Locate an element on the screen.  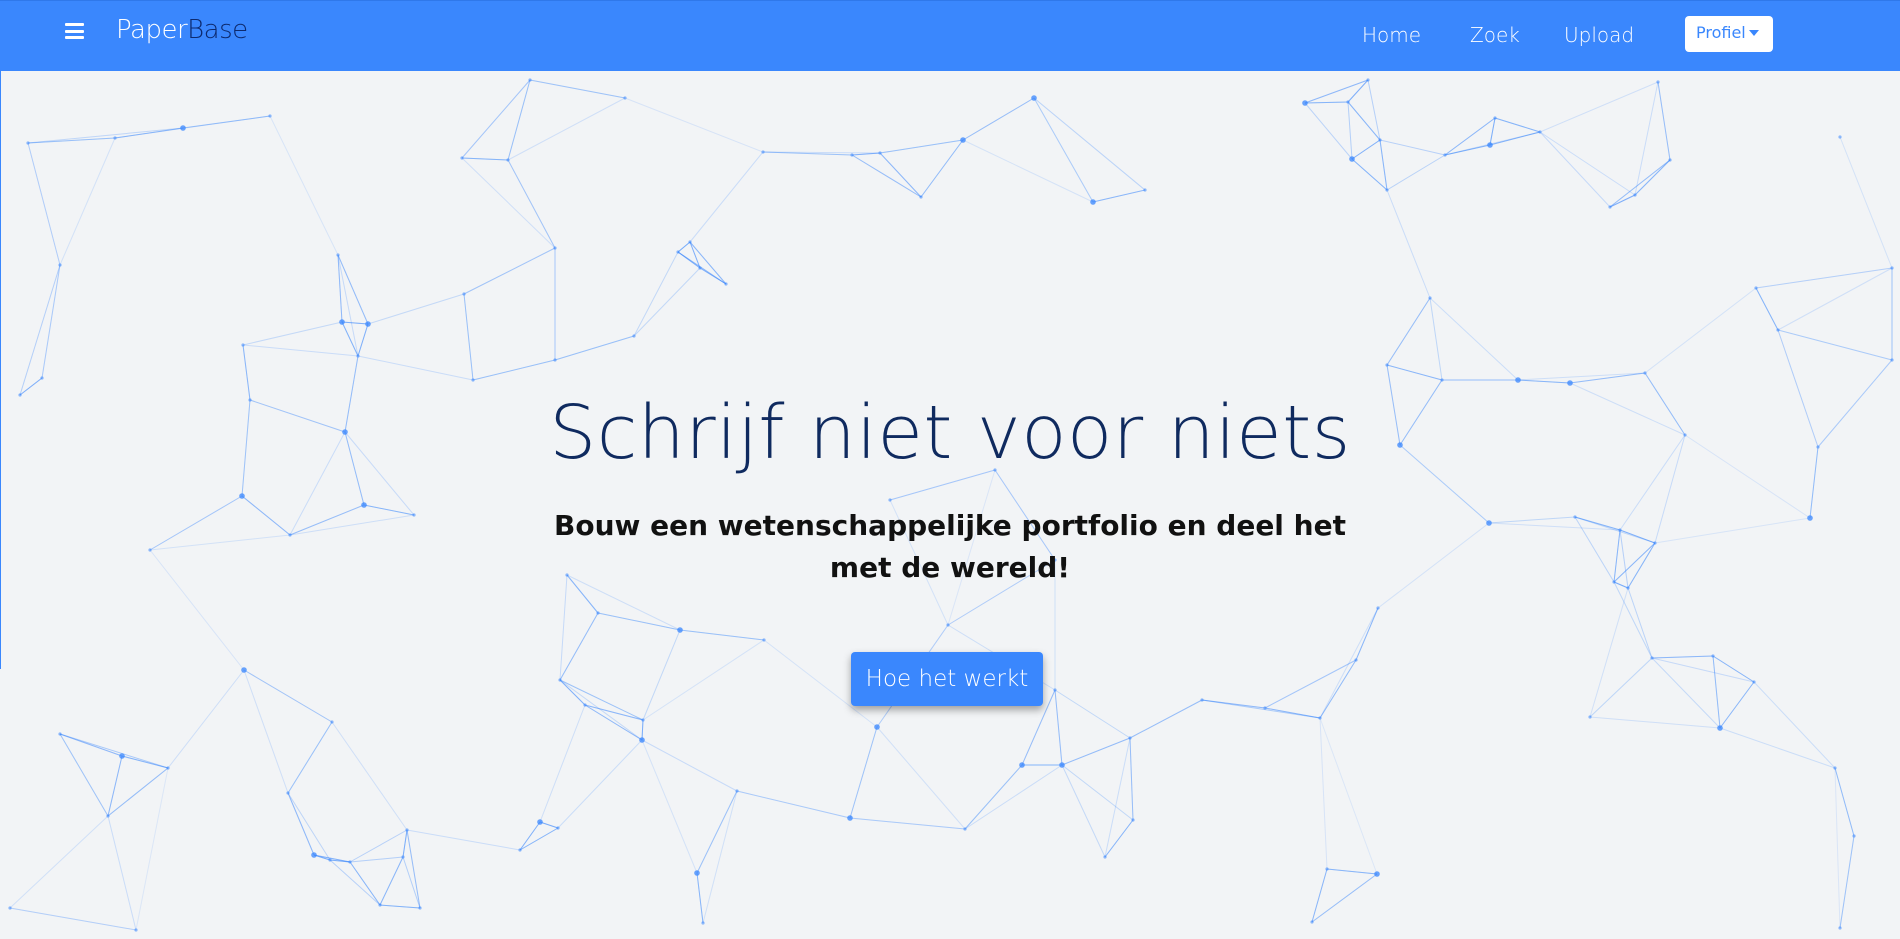
brand-logo: PaperBase is located at coordinates (182, 30).